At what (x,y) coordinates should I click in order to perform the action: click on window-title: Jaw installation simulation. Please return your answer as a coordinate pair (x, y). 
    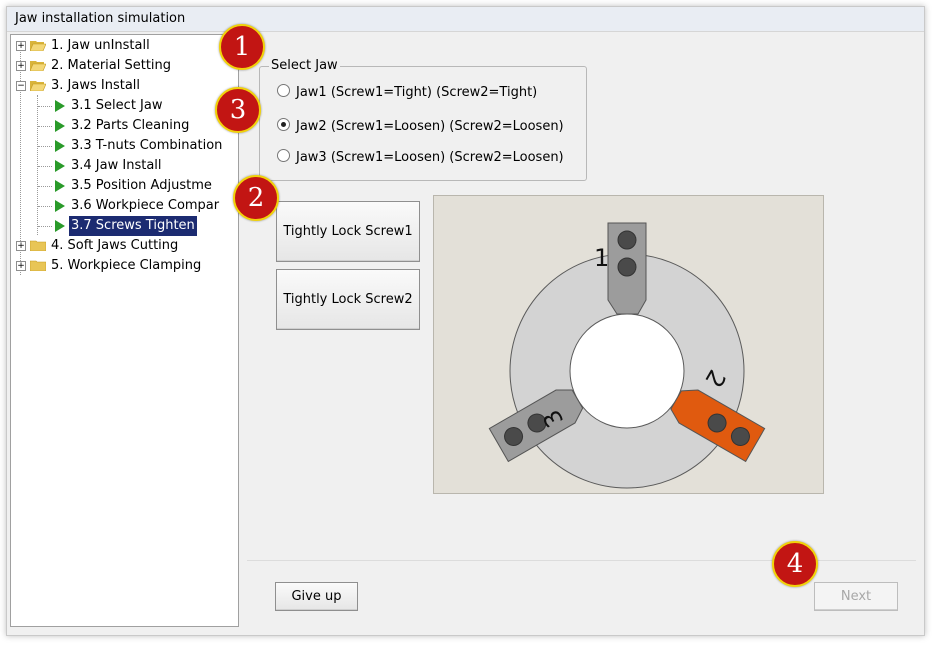
    Looking at the image, I should click on (100, 18).